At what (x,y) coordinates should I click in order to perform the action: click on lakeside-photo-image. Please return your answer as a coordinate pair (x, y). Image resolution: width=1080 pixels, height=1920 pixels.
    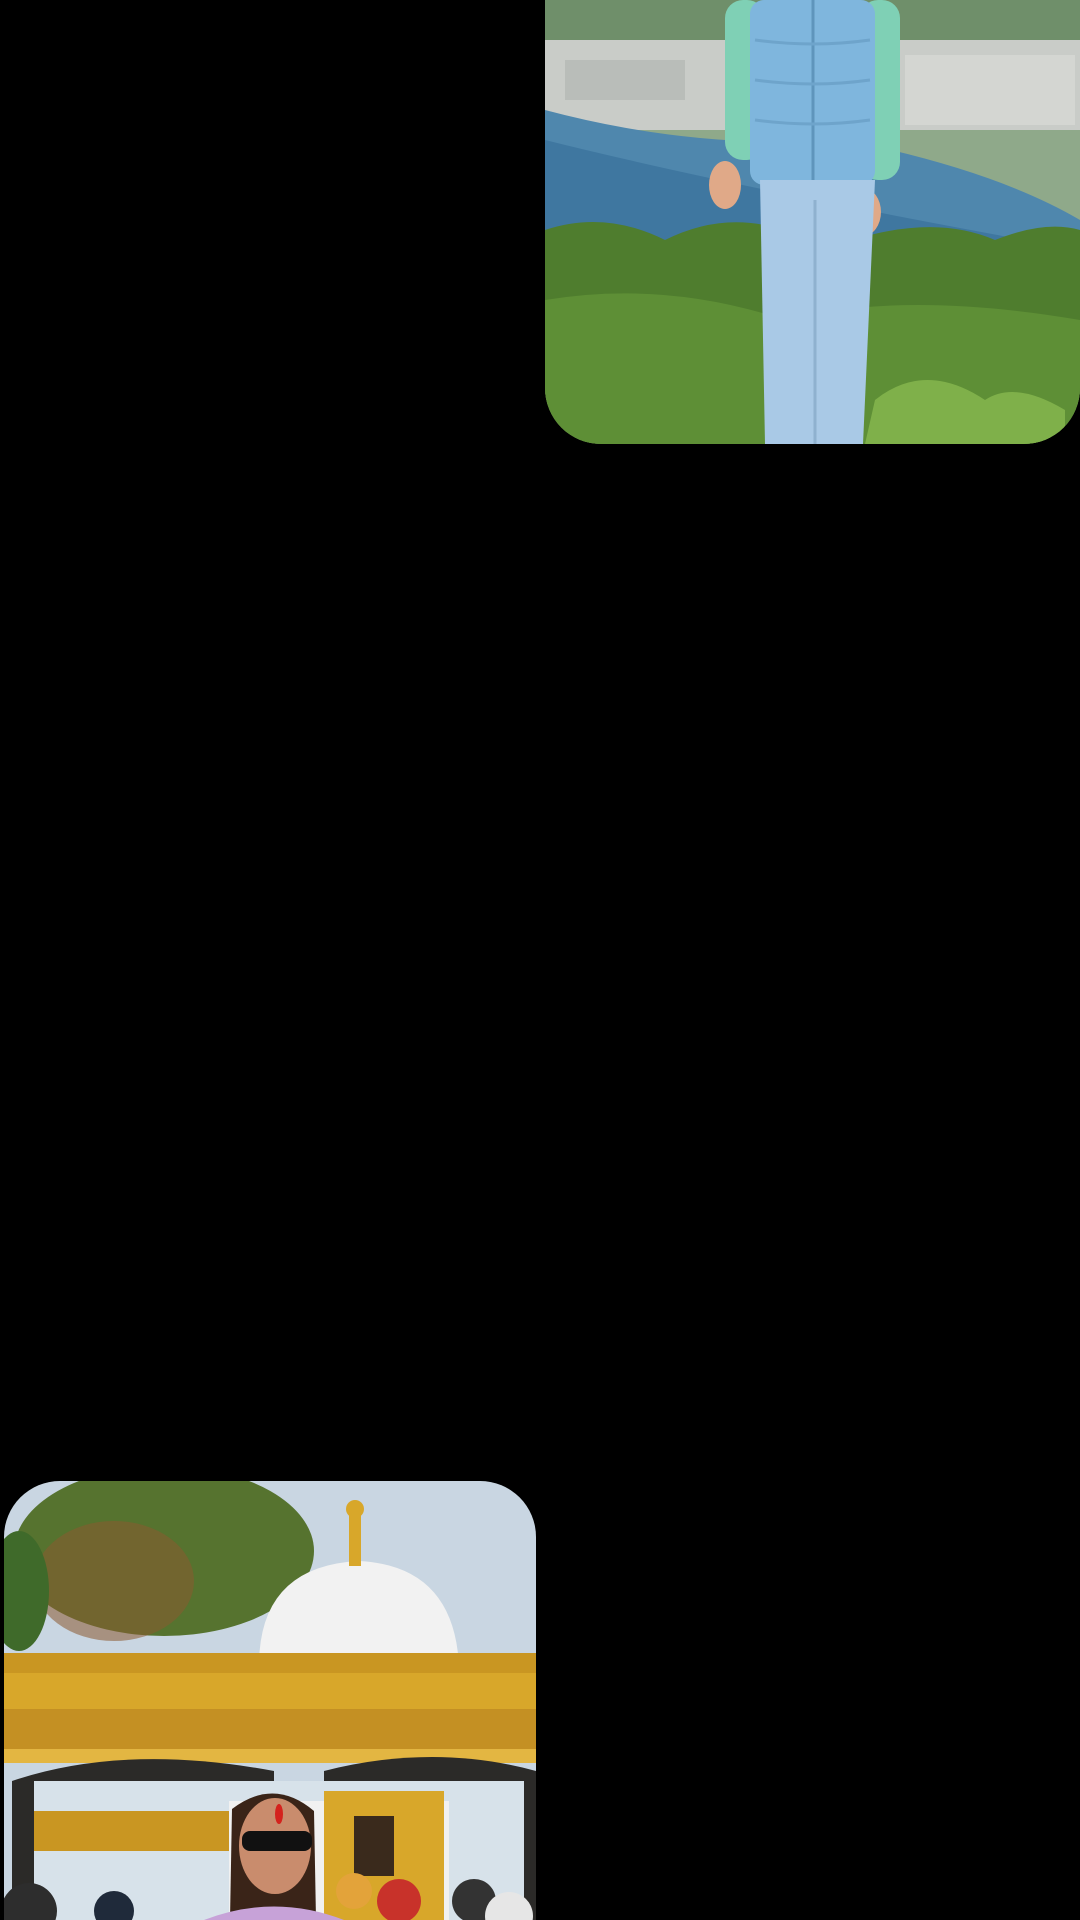
    Looking at the image, I should click on (812, 222).